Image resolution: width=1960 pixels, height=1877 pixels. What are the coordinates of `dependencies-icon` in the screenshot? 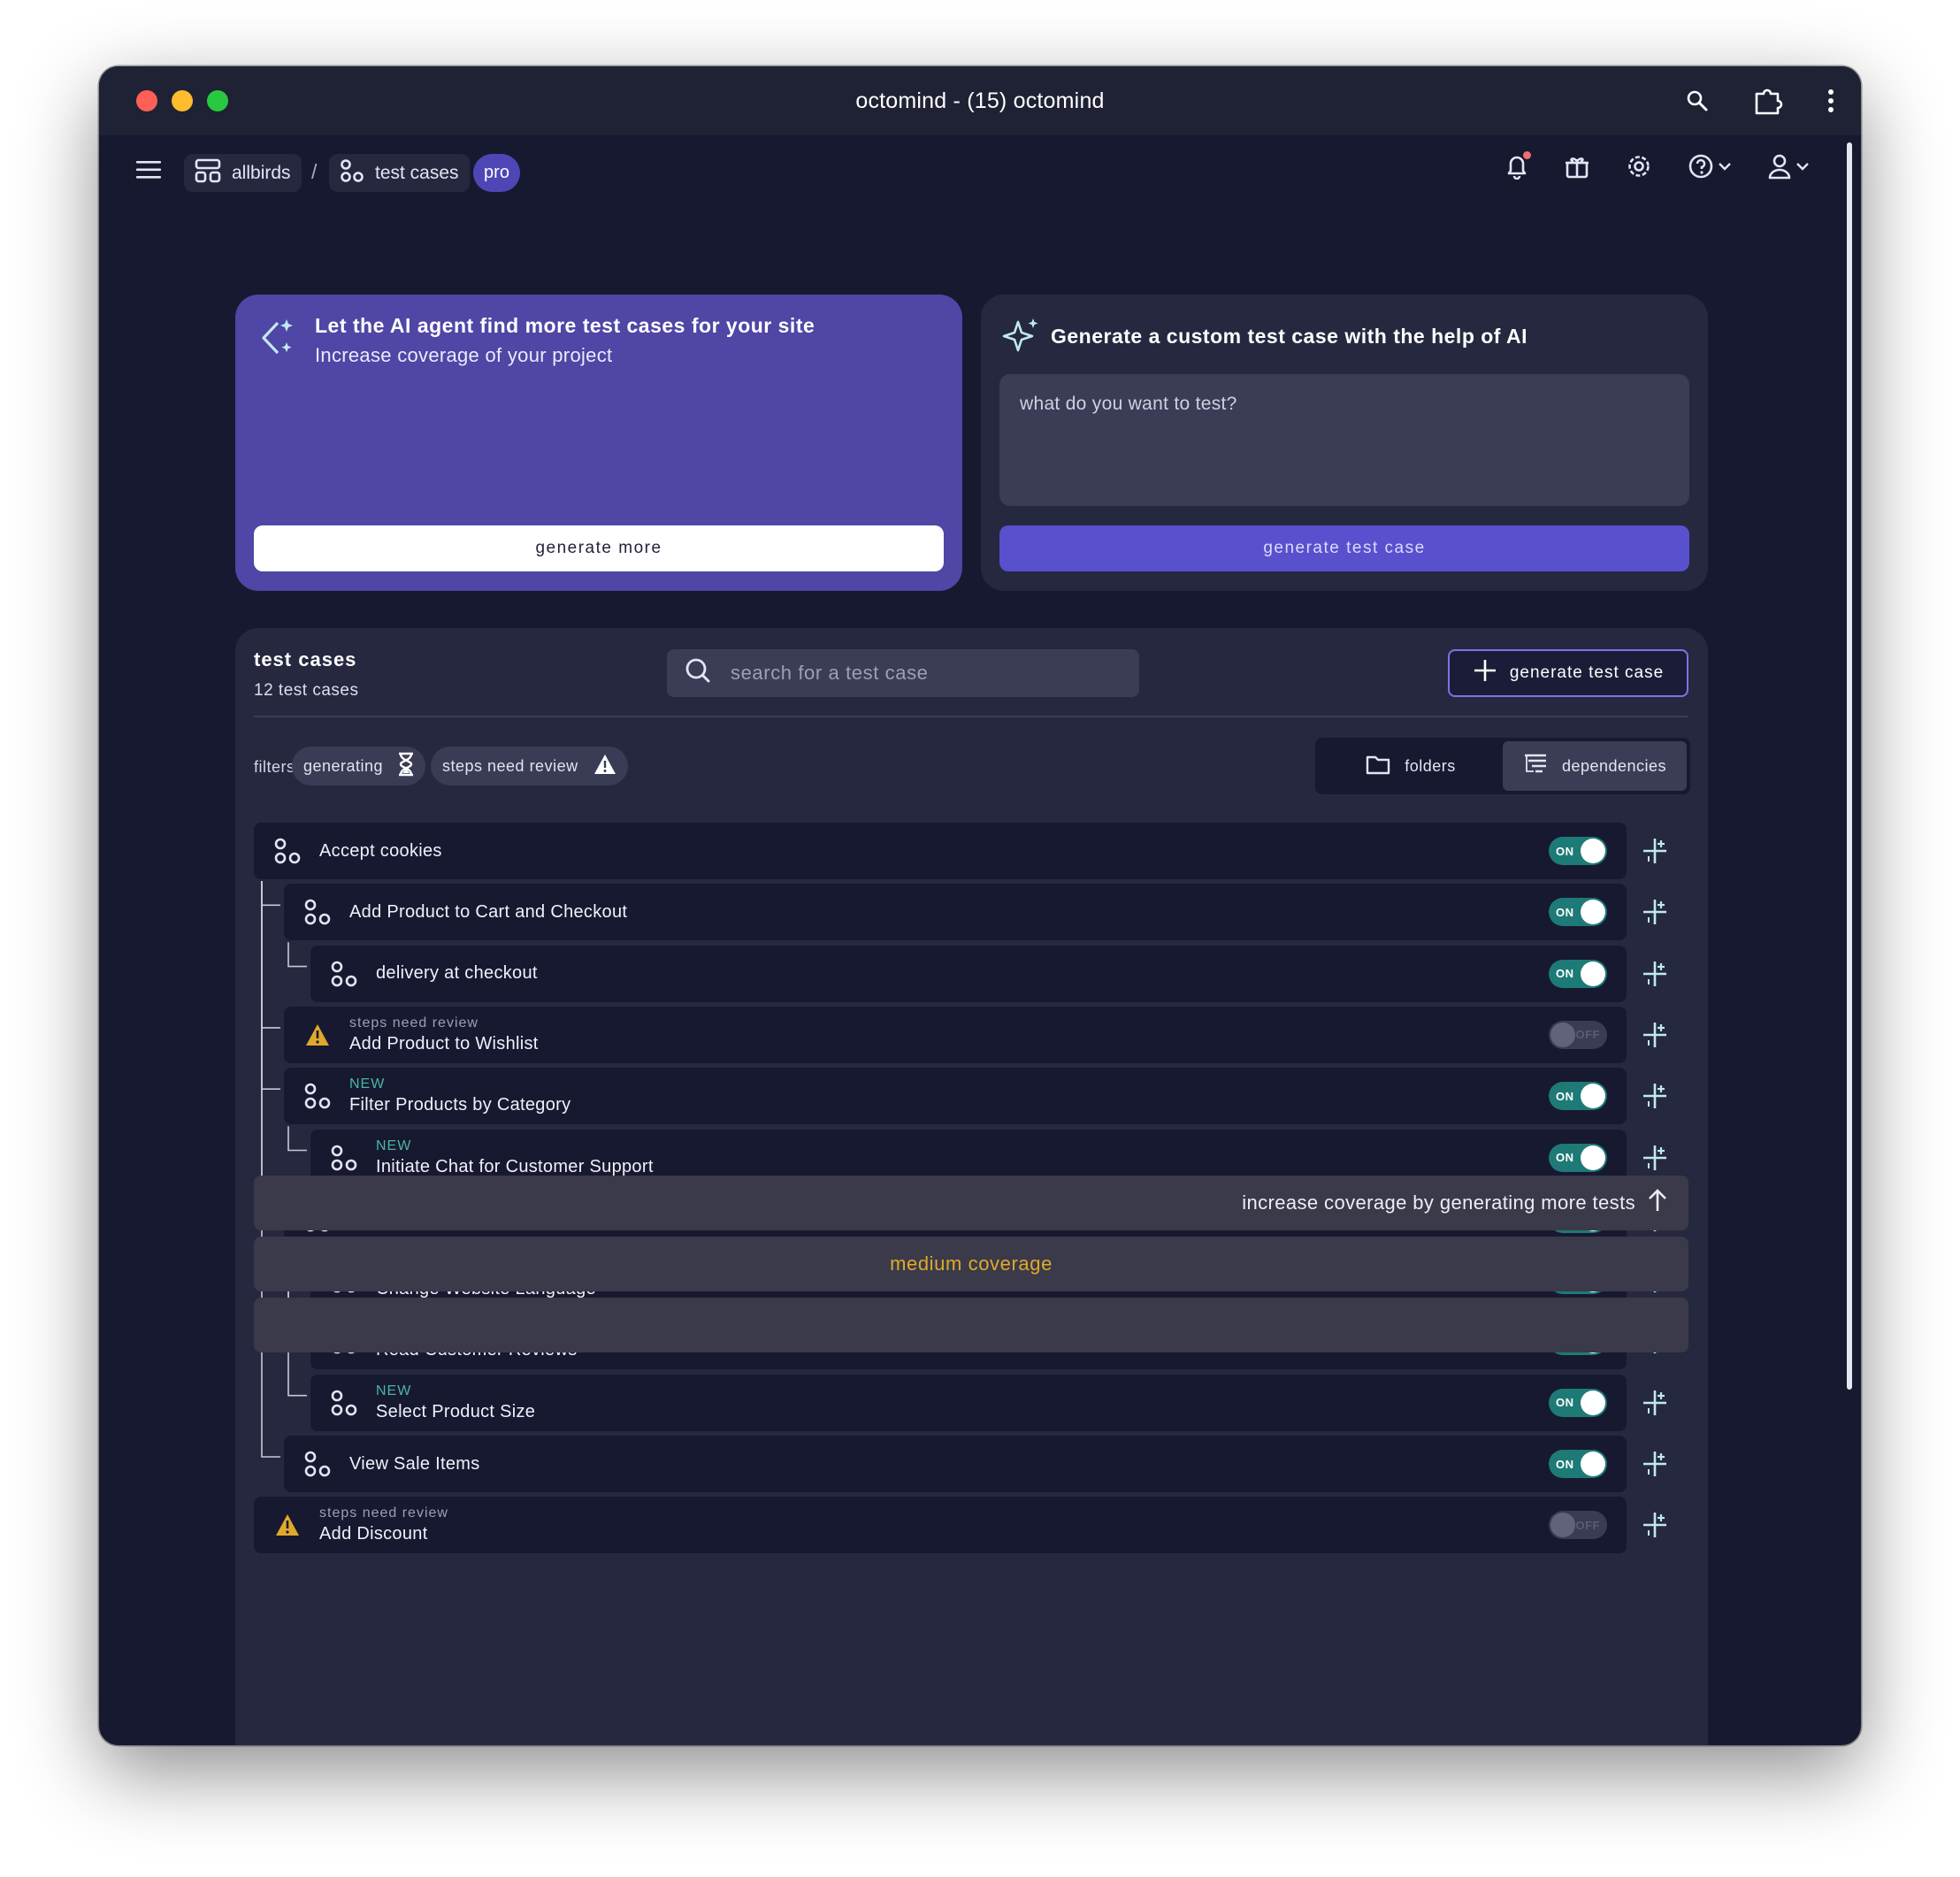 It's located at (1535, 766).